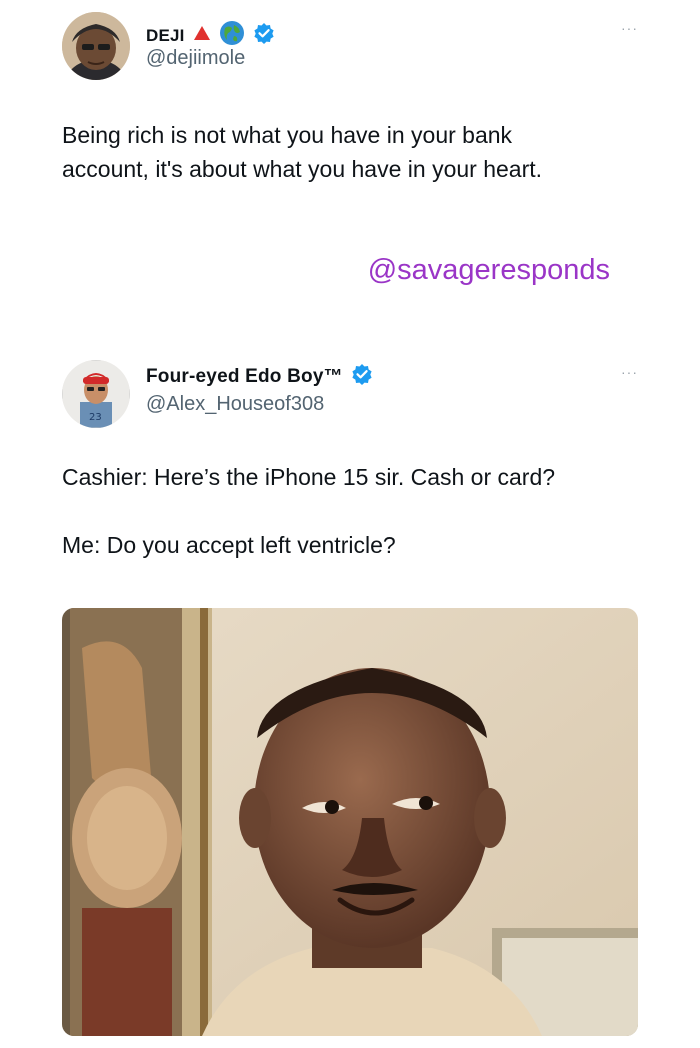 This screenshot has height=1048, width=700. Describe the element at coordinates (235, 404) in the screenshot. I see `author-handle: @Alex_Houseof308` at that location.